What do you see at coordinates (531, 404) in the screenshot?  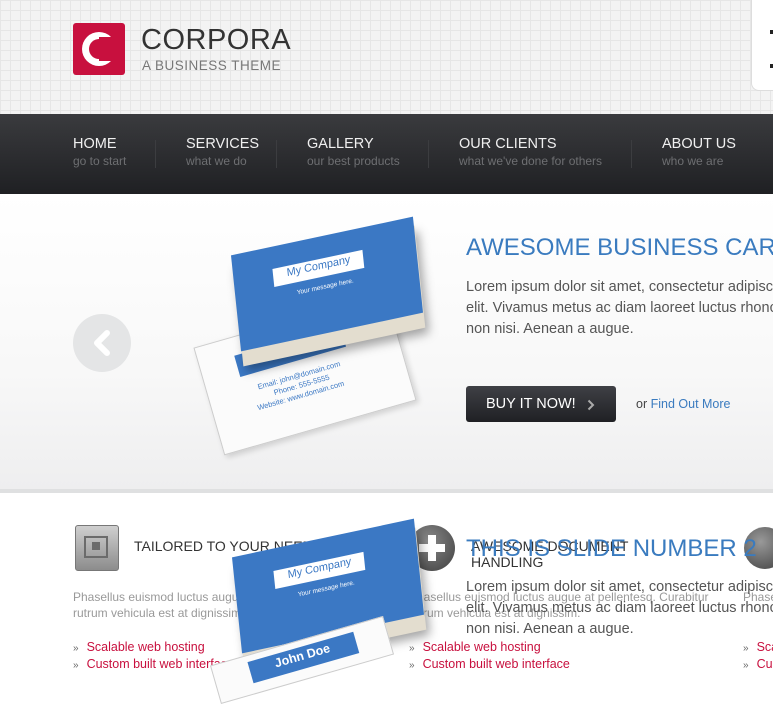 I see `buy-now-label: BUY IT NOW!` at bounding box center [531, 404].